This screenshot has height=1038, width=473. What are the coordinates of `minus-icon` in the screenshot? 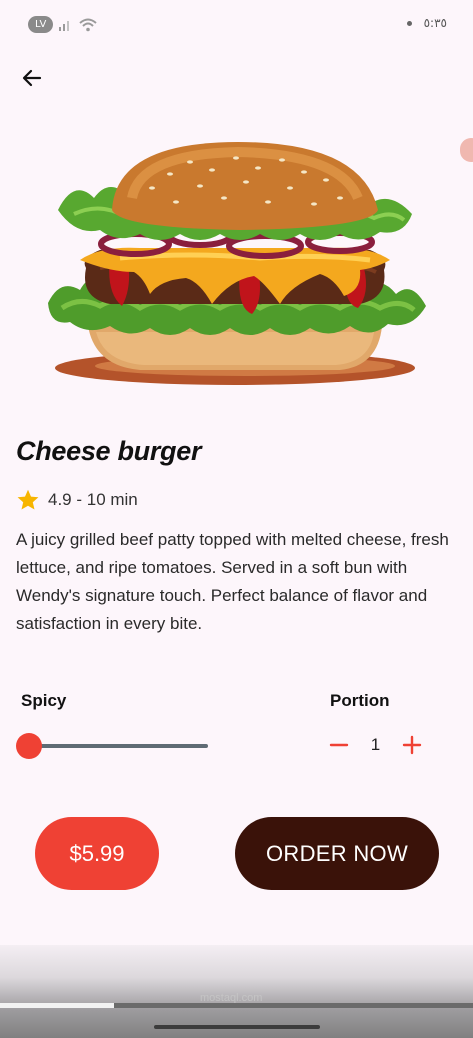 It's located at (339, 745).